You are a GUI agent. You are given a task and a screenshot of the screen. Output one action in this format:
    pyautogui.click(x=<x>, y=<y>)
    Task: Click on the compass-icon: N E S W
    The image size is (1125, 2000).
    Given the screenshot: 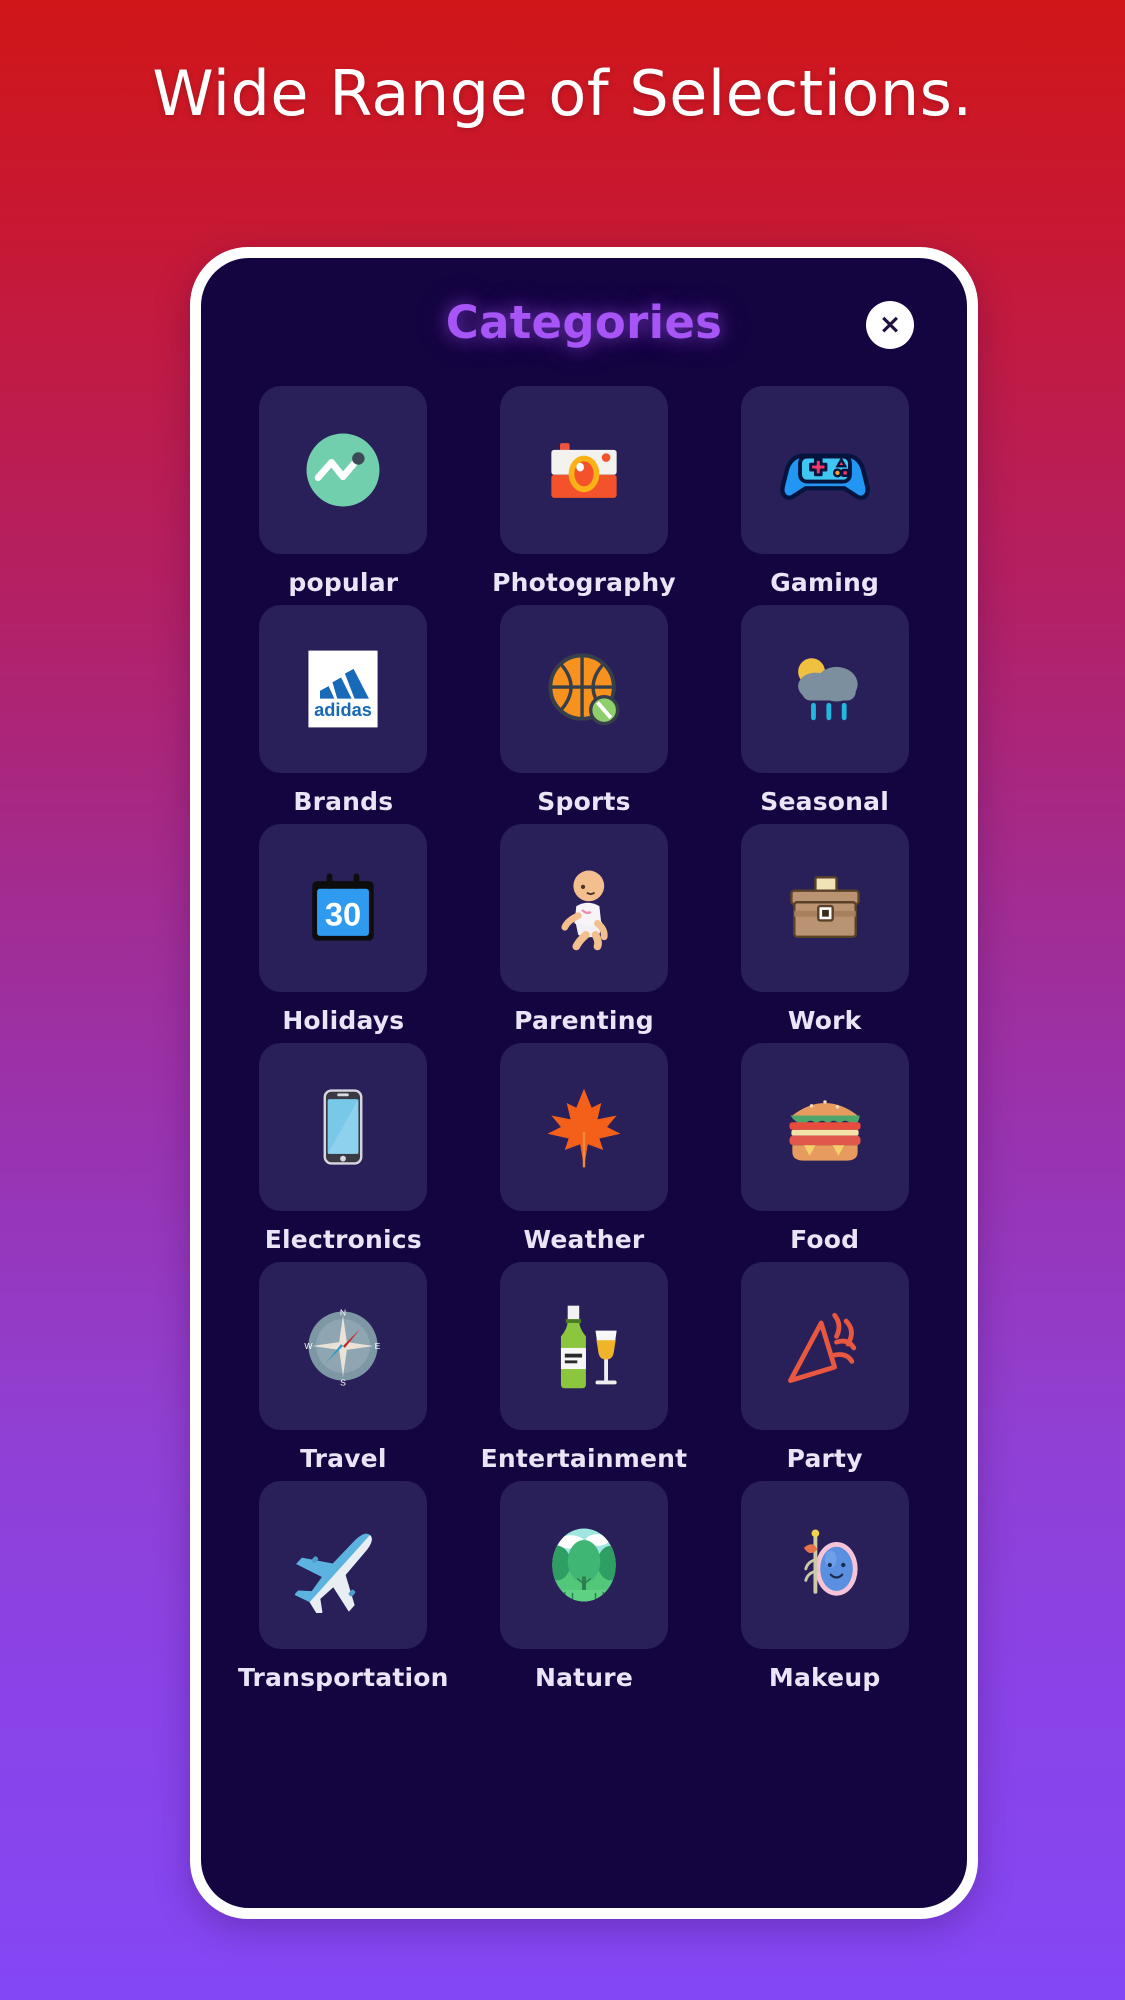 What is the action you would take?
    pyautogui.click(x=343, y=1346)
    